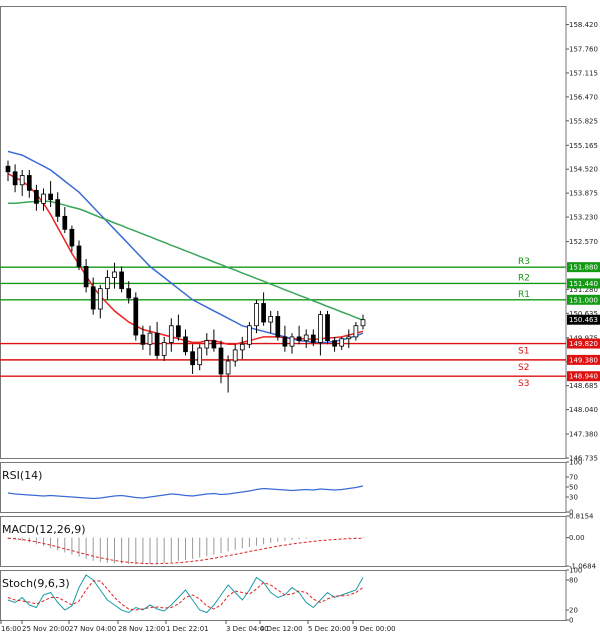  Describe the element at coordinates (583, 146) in the screenshot. I see `y-tick-label: 155.165` at that location.